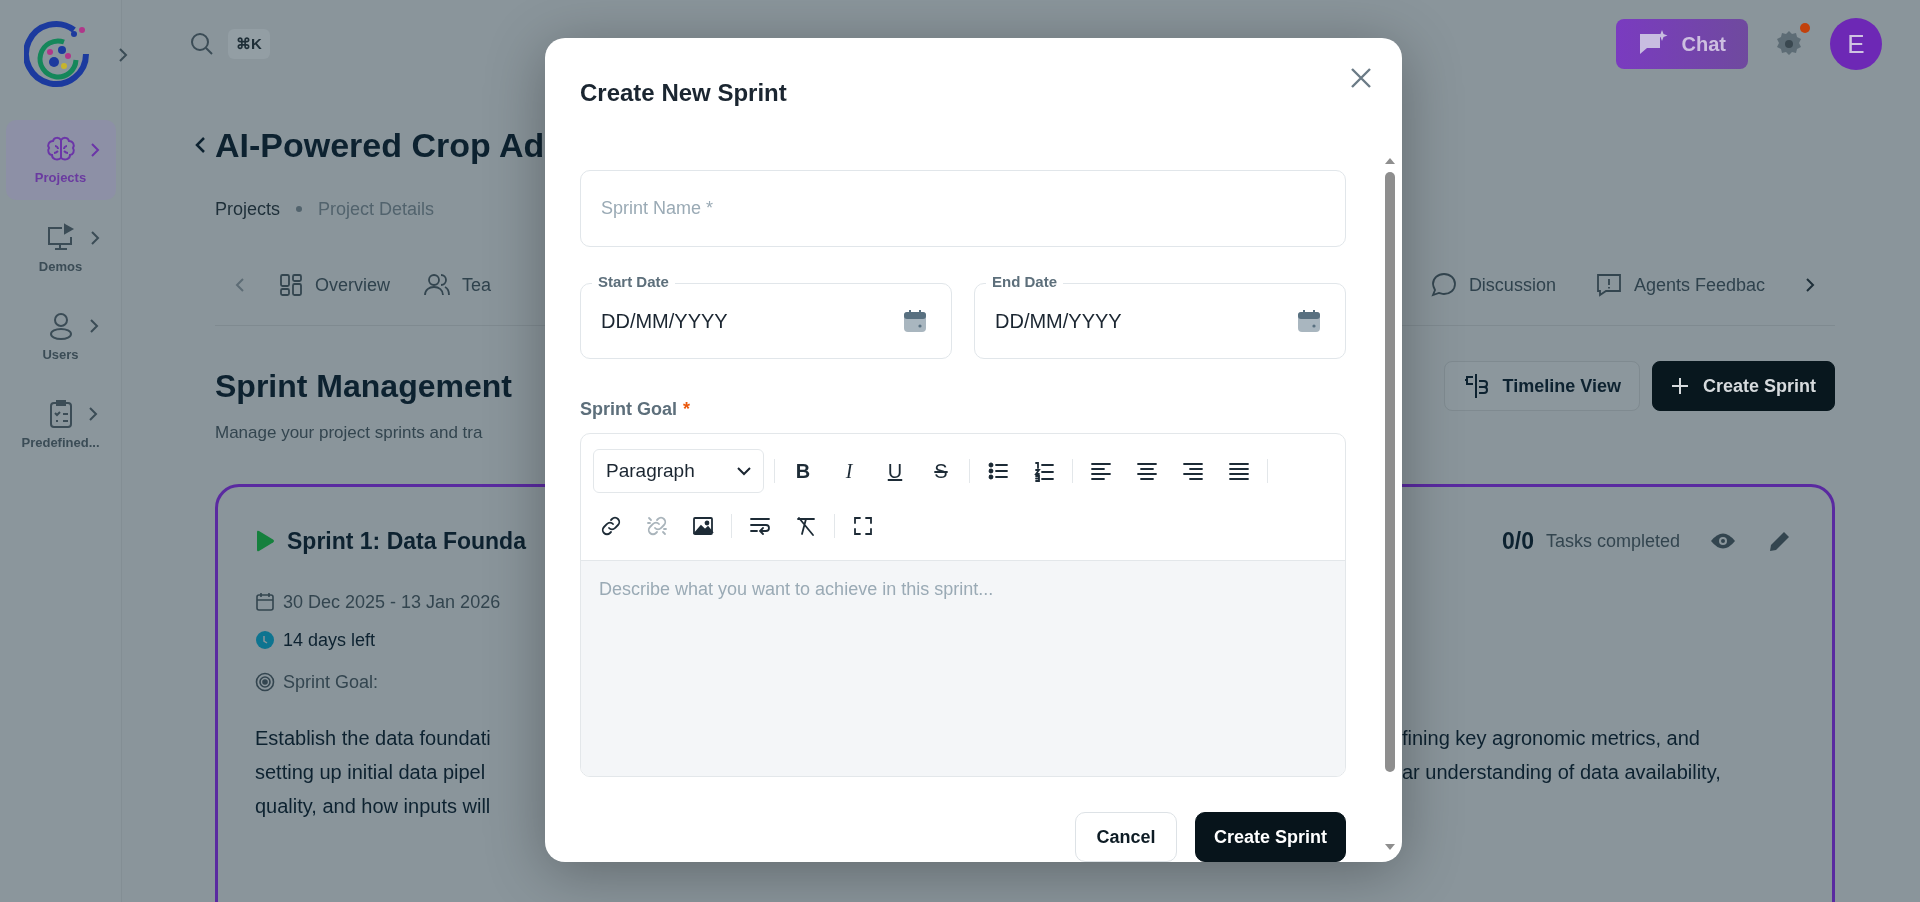 Image resolution: width=1920 pixels, height=902 pixels. Describe the element at coordinates (744, 471) in the screenshot. I see `caret-icon` at that location.